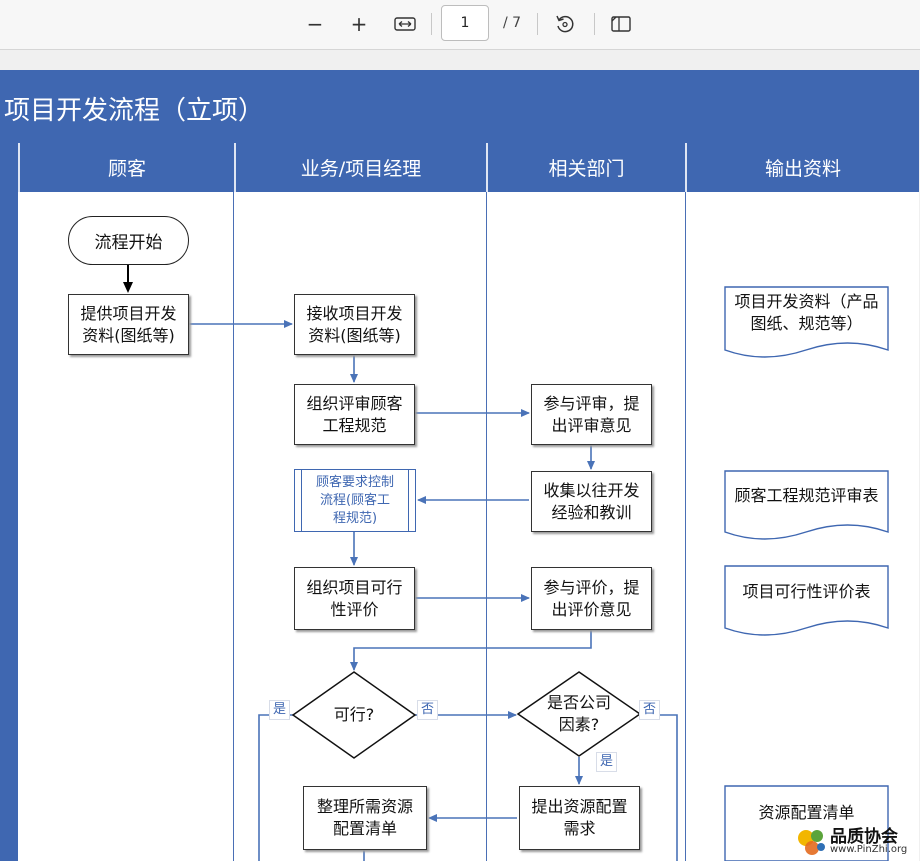 The height and width of the screenshot is (861, 920). Describe the element at coordinates (811, 842) in the screenshot. I see `watermark-logo-icon` at that location.